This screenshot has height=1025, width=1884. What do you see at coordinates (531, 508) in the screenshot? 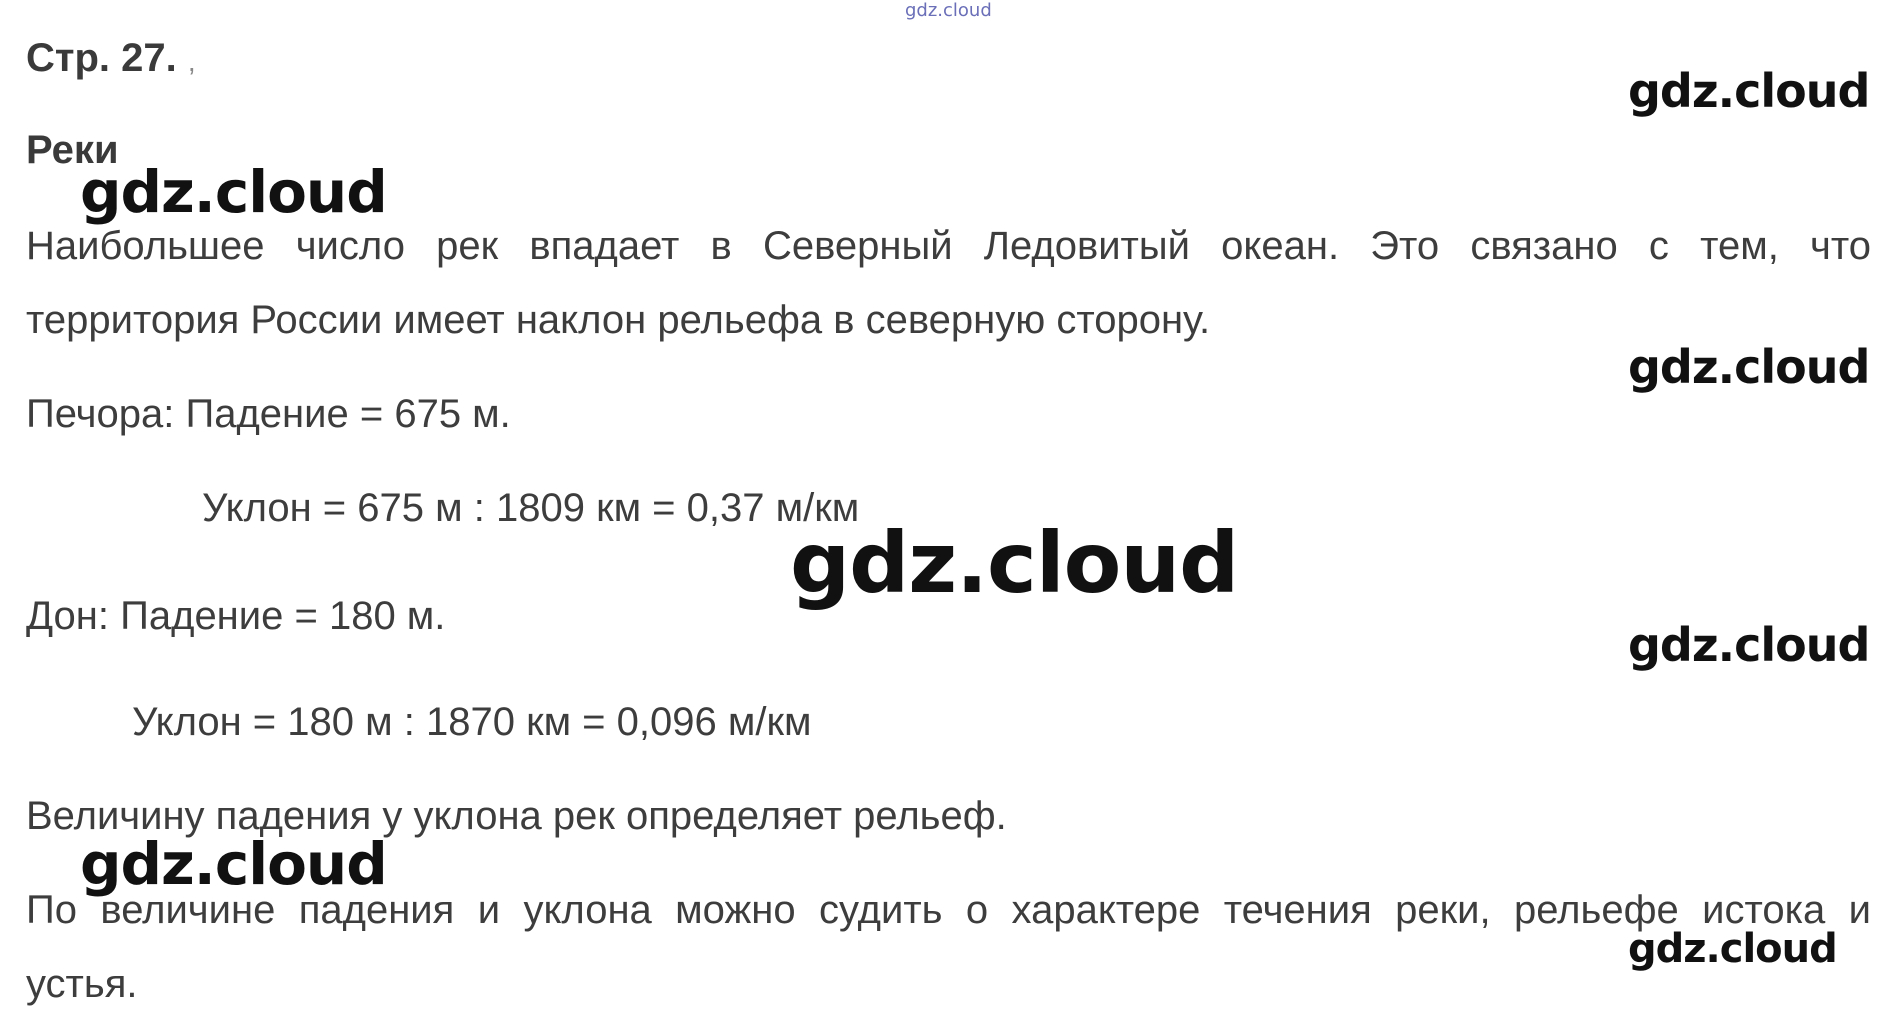
I see `pechora-slope: Уклон = 675 м : 1809 км = 0,37 м/км` at bounding box center [531, 508].